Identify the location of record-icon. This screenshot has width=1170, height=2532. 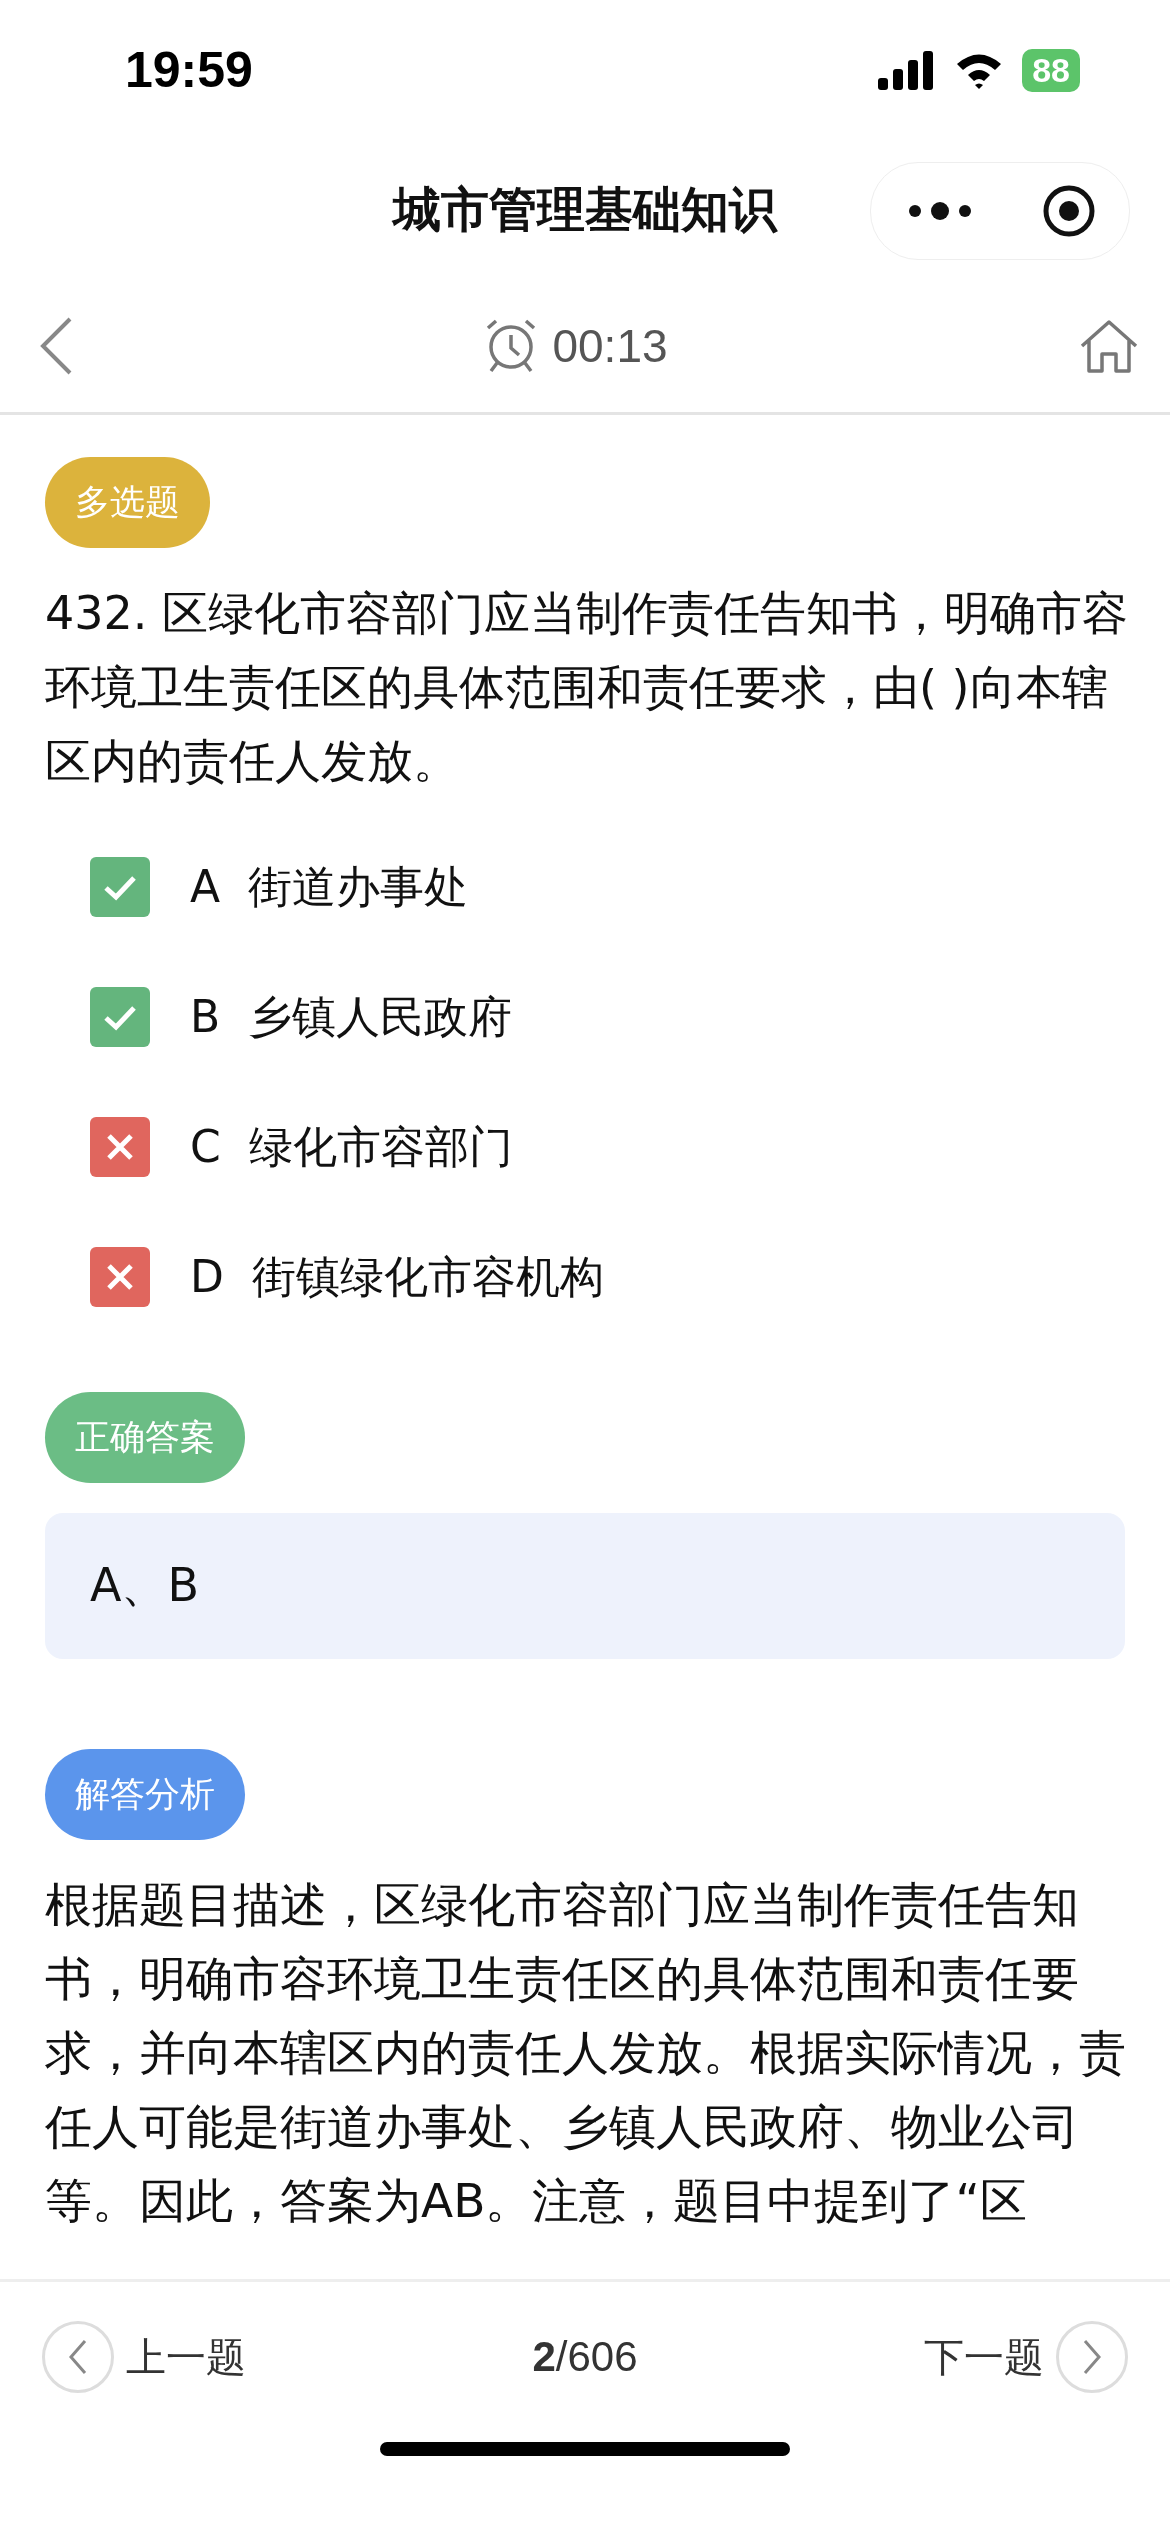
(1068, 211).